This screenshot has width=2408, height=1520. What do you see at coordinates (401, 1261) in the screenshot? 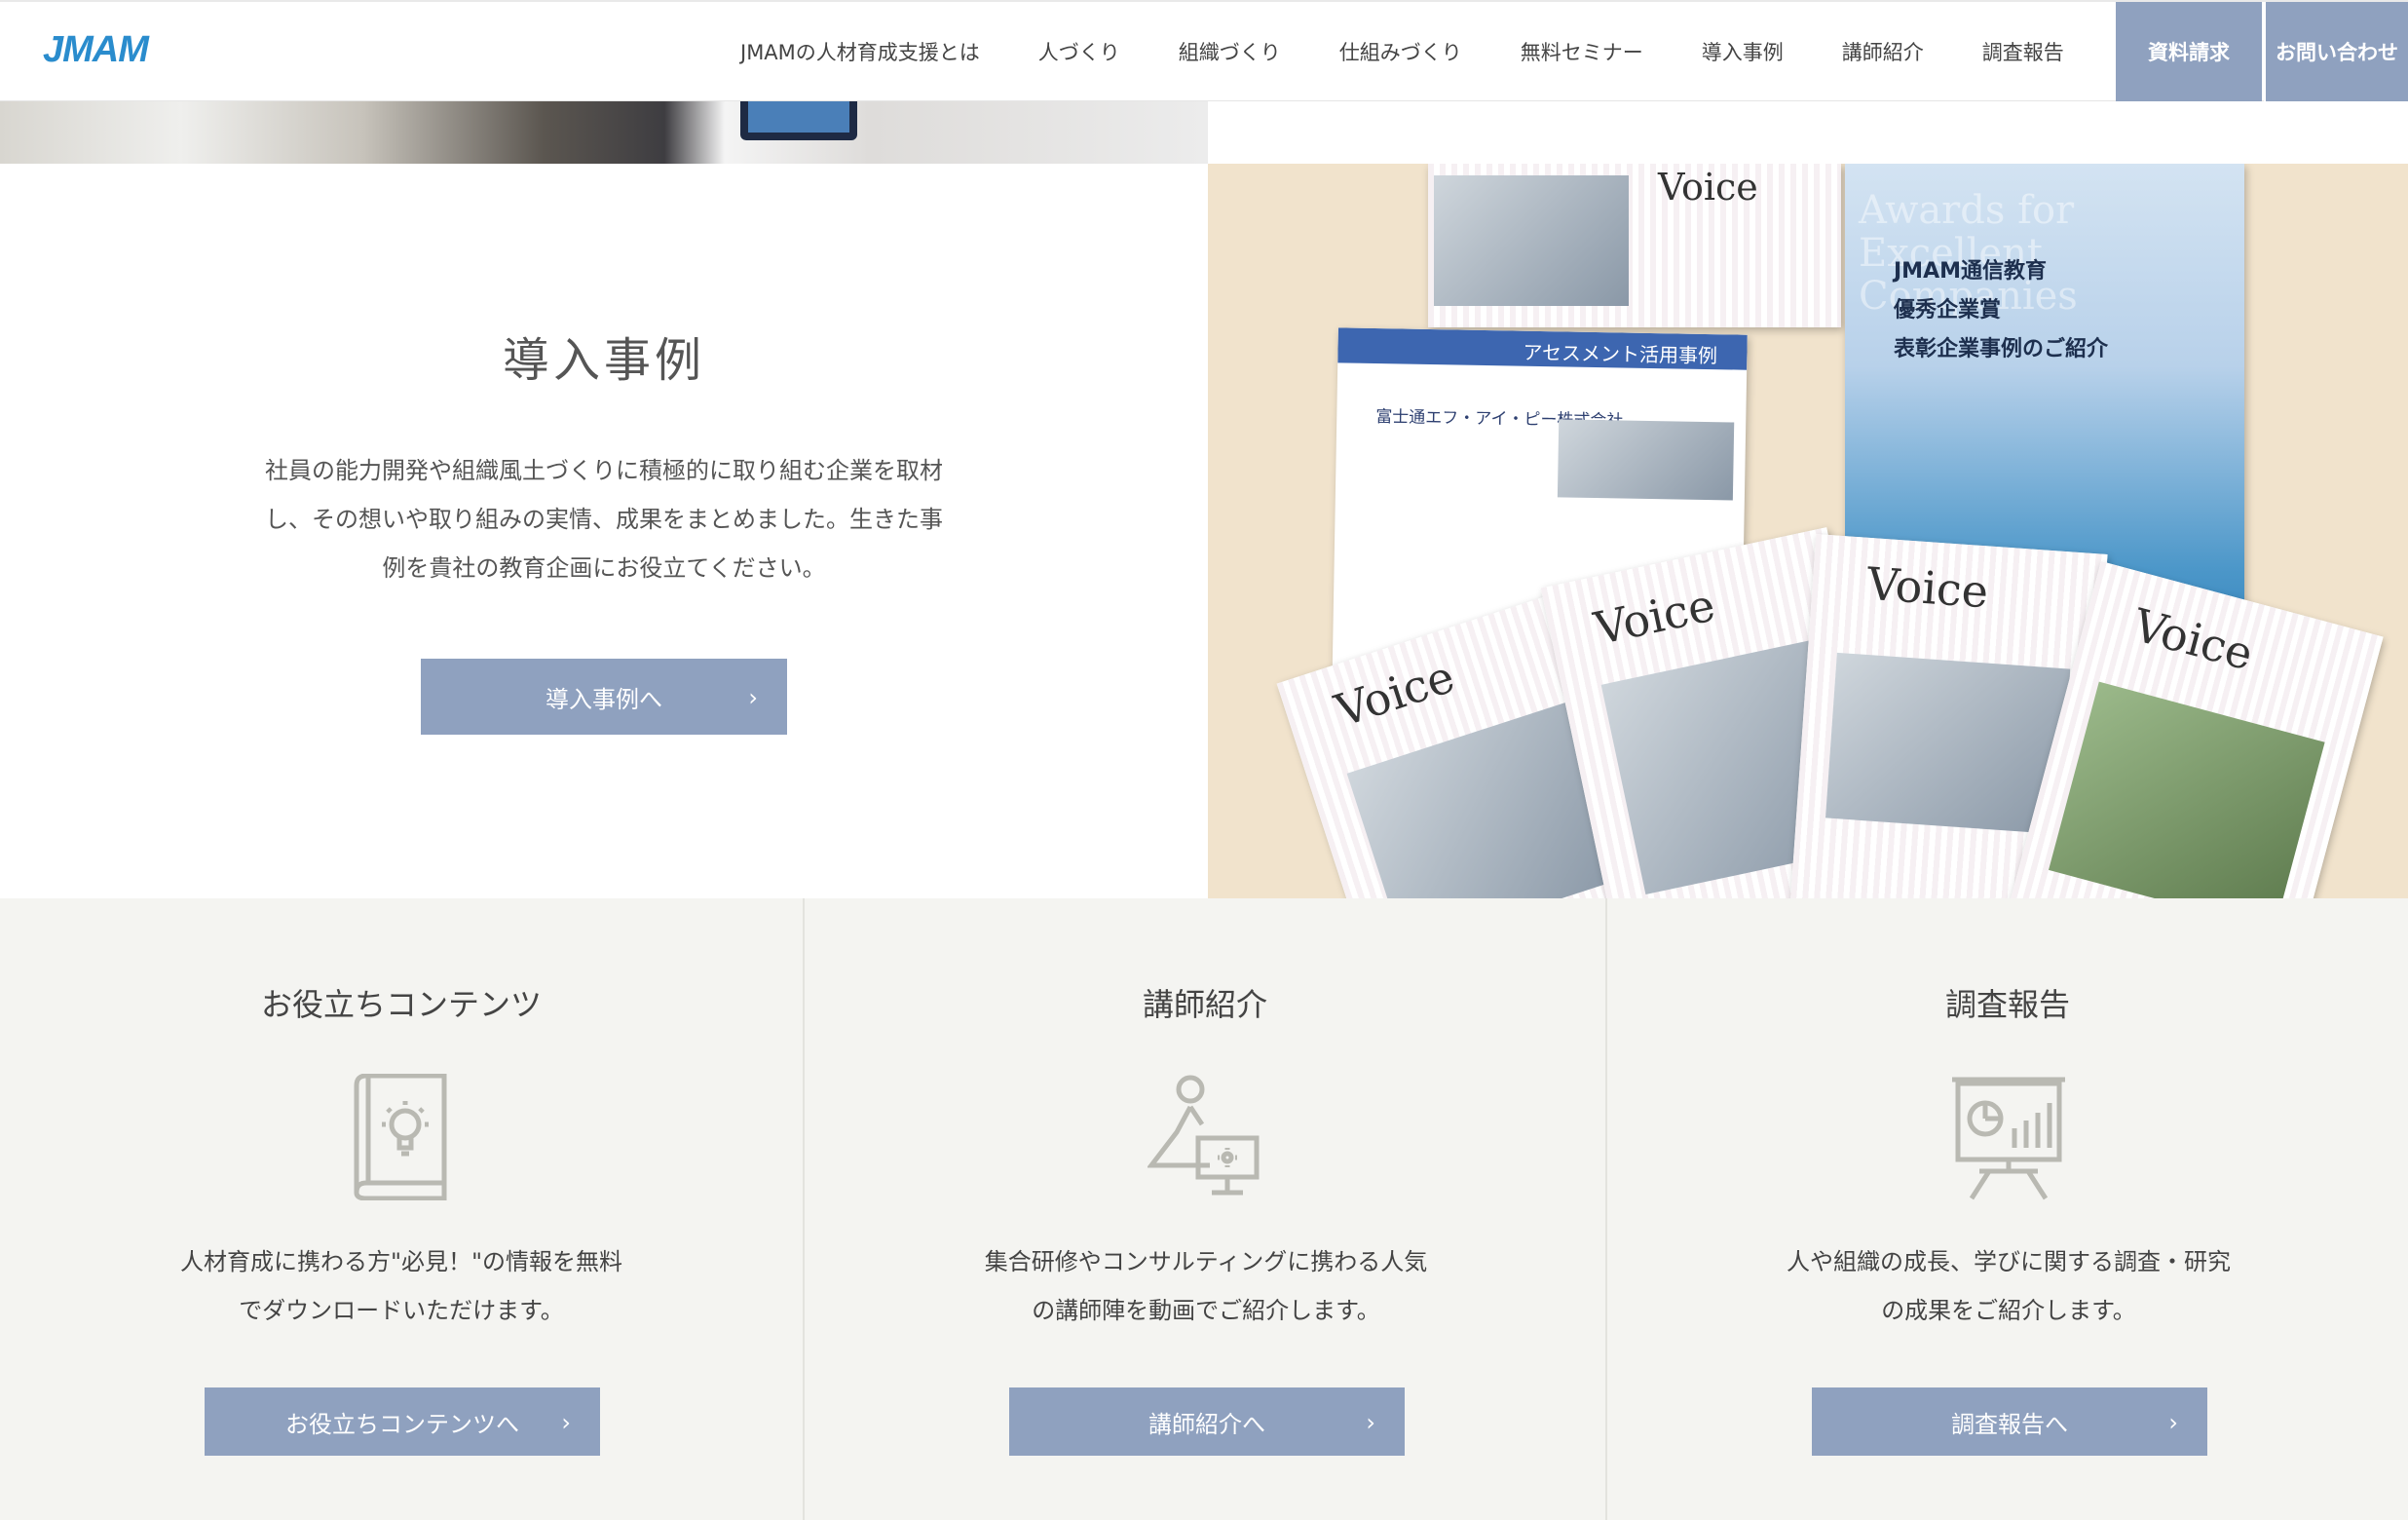
I see `column-desc-line: 人材育成に携わる方"必見！"の情報を無料` at bounding box center [401, 1261].